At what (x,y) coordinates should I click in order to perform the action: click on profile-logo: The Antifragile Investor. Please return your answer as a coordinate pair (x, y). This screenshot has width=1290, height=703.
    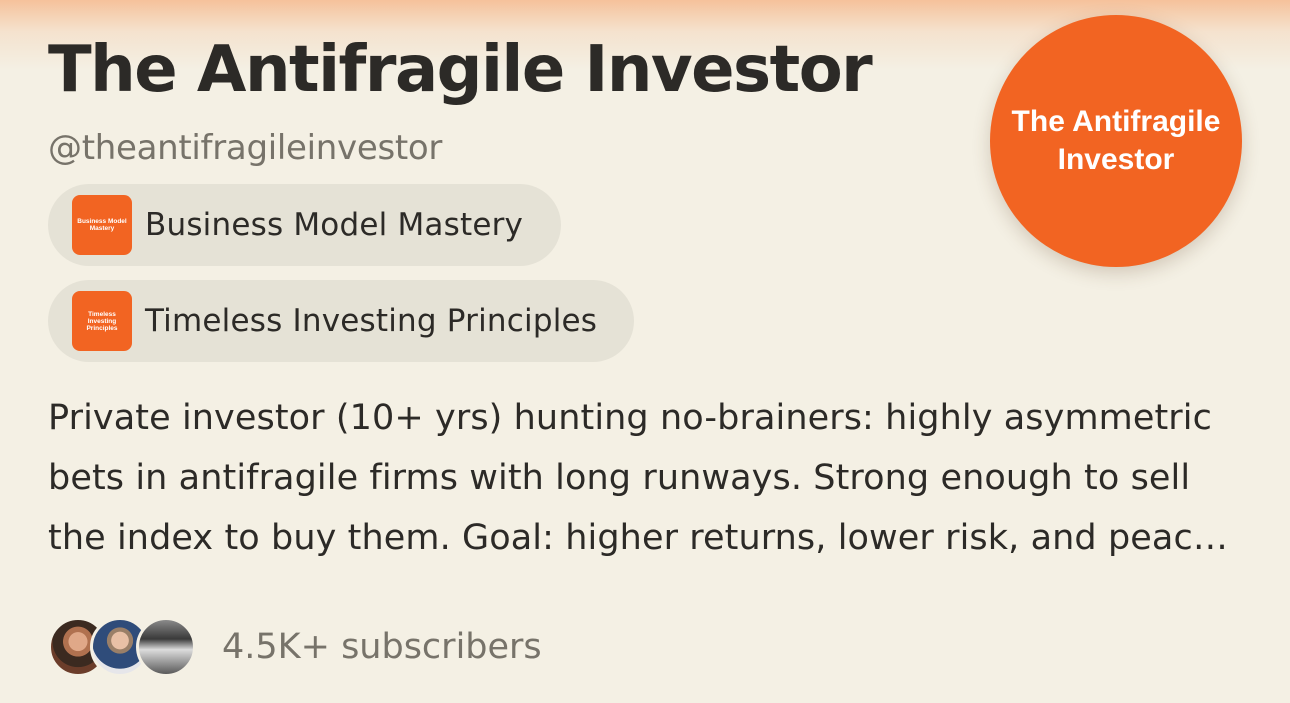
    Looking at the image, I should click on (1116, 141).